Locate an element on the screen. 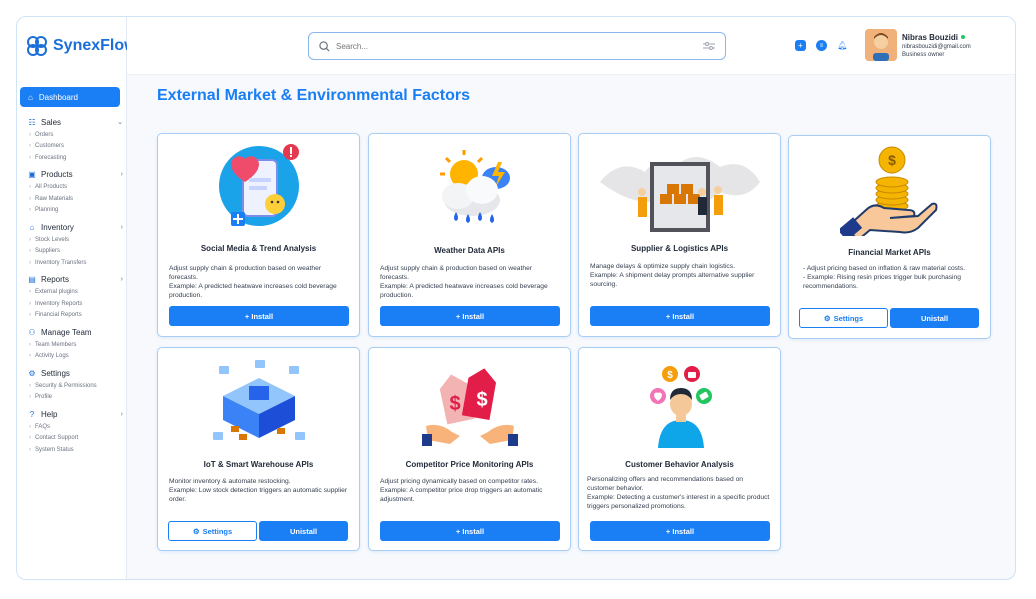 Image resolution: width=1036 pixels, height=599 pixels. help-icon: ? is located at coordinates (32, 414).